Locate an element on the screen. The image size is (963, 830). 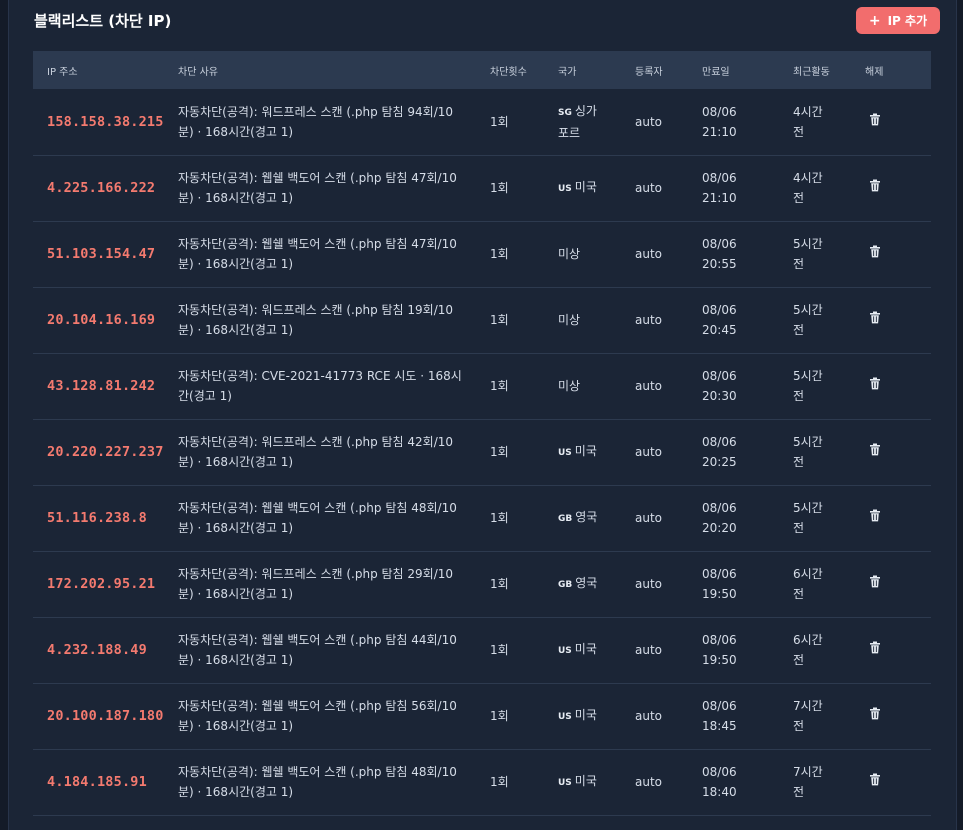
header-country: 국가 is located at coordinates (596, 70).